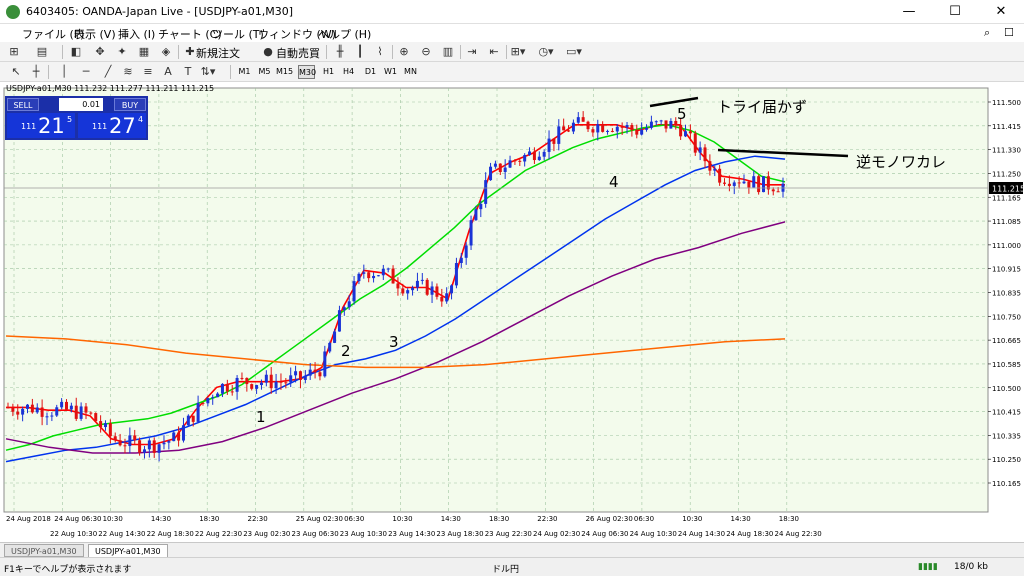 The image size is (1024, 576). I want to click on y-tick-label: 110.915, so click(1006, 270).